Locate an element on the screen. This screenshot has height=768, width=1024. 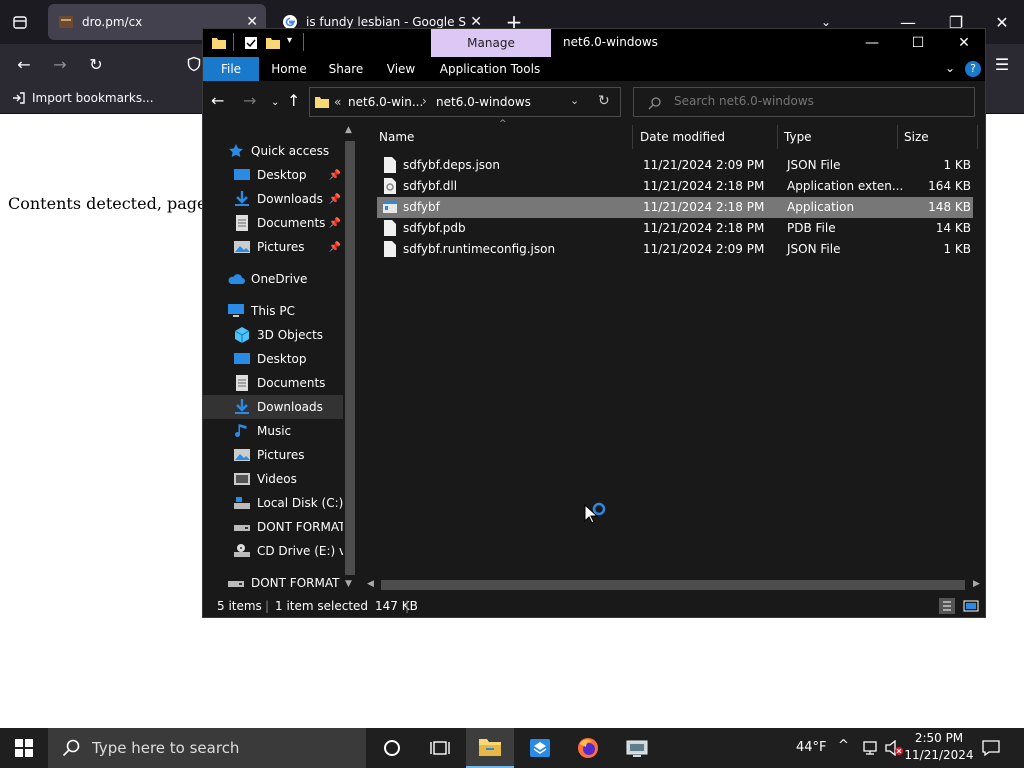
tab-list-icon is located at coordinates (20, 22).